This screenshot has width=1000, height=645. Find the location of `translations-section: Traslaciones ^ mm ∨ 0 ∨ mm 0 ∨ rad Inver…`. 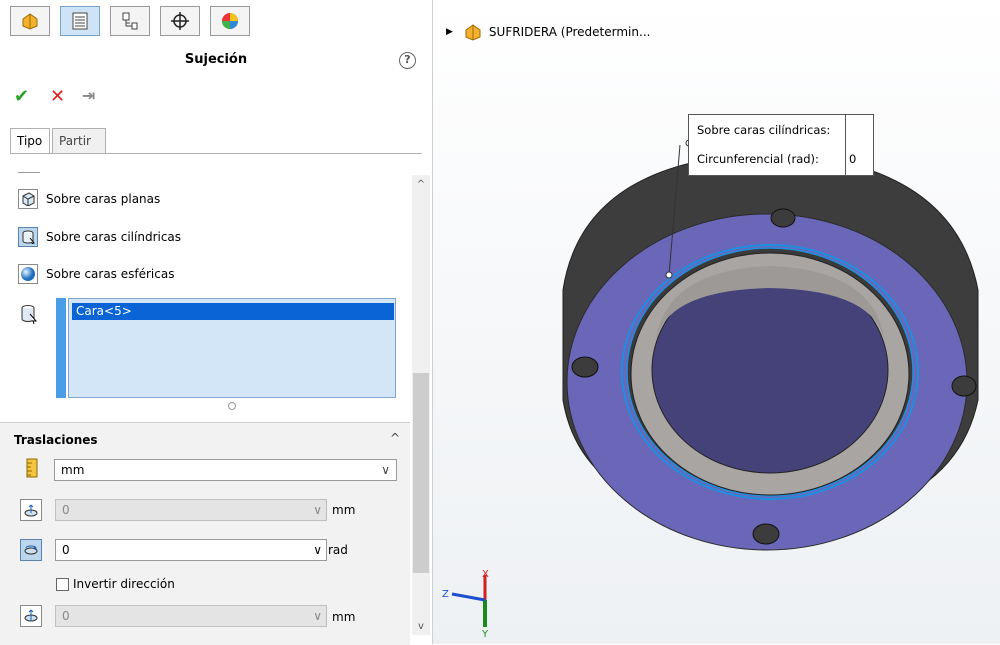

translations-section: Traslaciones ^ mm ∨ 0 ∨ mm 0 ∨ rad Inver… is located at coordinates (205, 533).